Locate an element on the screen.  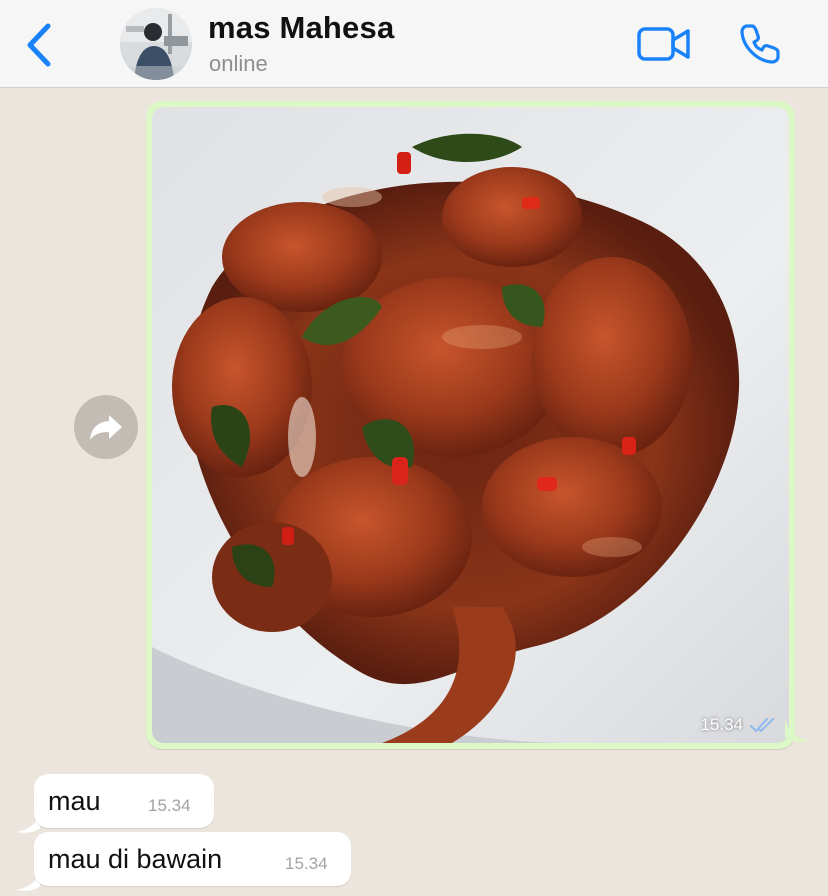
avatar-image is located at coordinates (156, 44).